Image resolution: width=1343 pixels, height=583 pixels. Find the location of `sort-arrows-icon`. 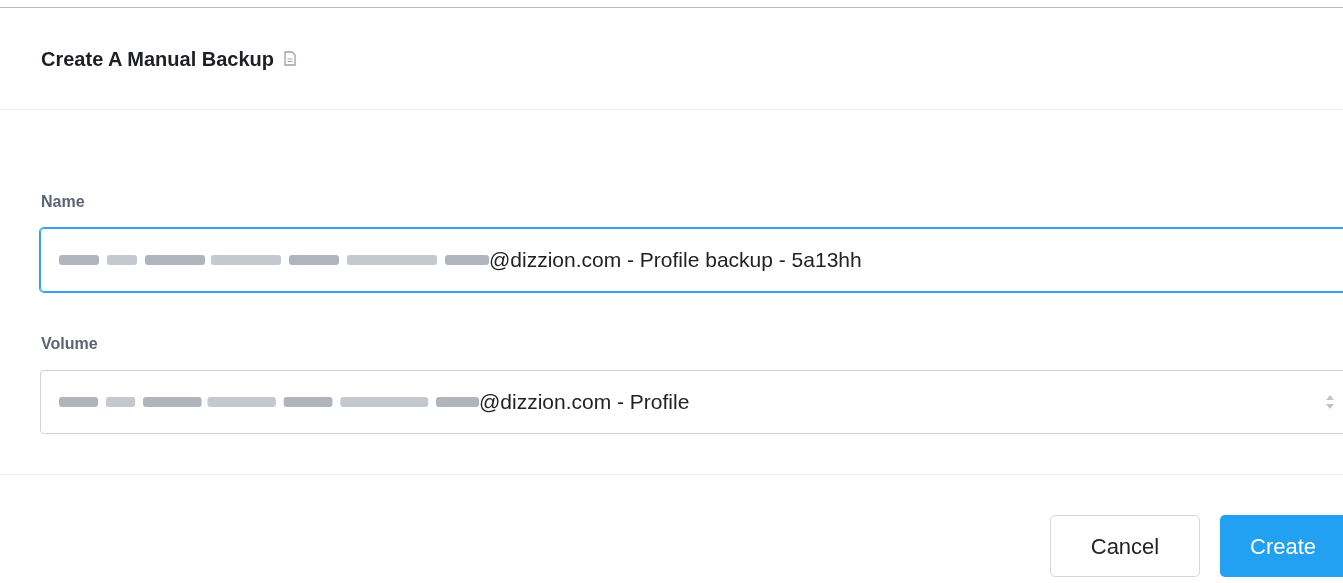

sort-arrows-icon is located at coordinates (1330, 402).